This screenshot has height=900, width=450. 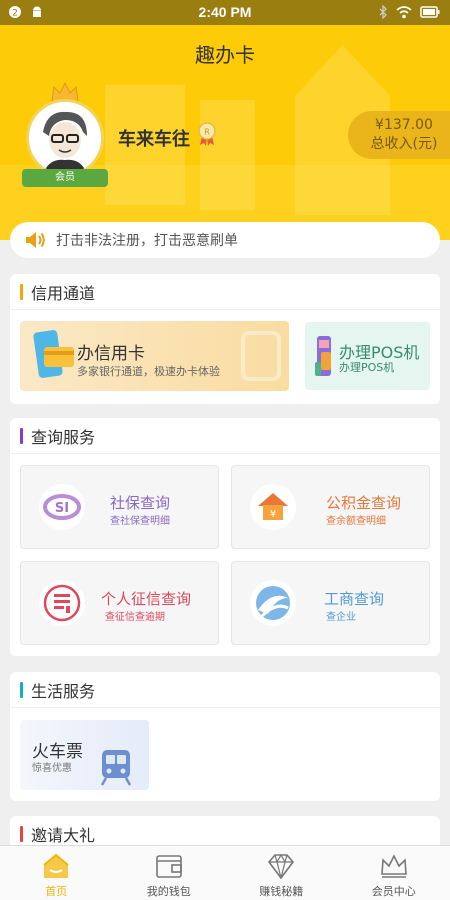 I want to click on avatar-portrait-icon, so click(x=65, y=138).